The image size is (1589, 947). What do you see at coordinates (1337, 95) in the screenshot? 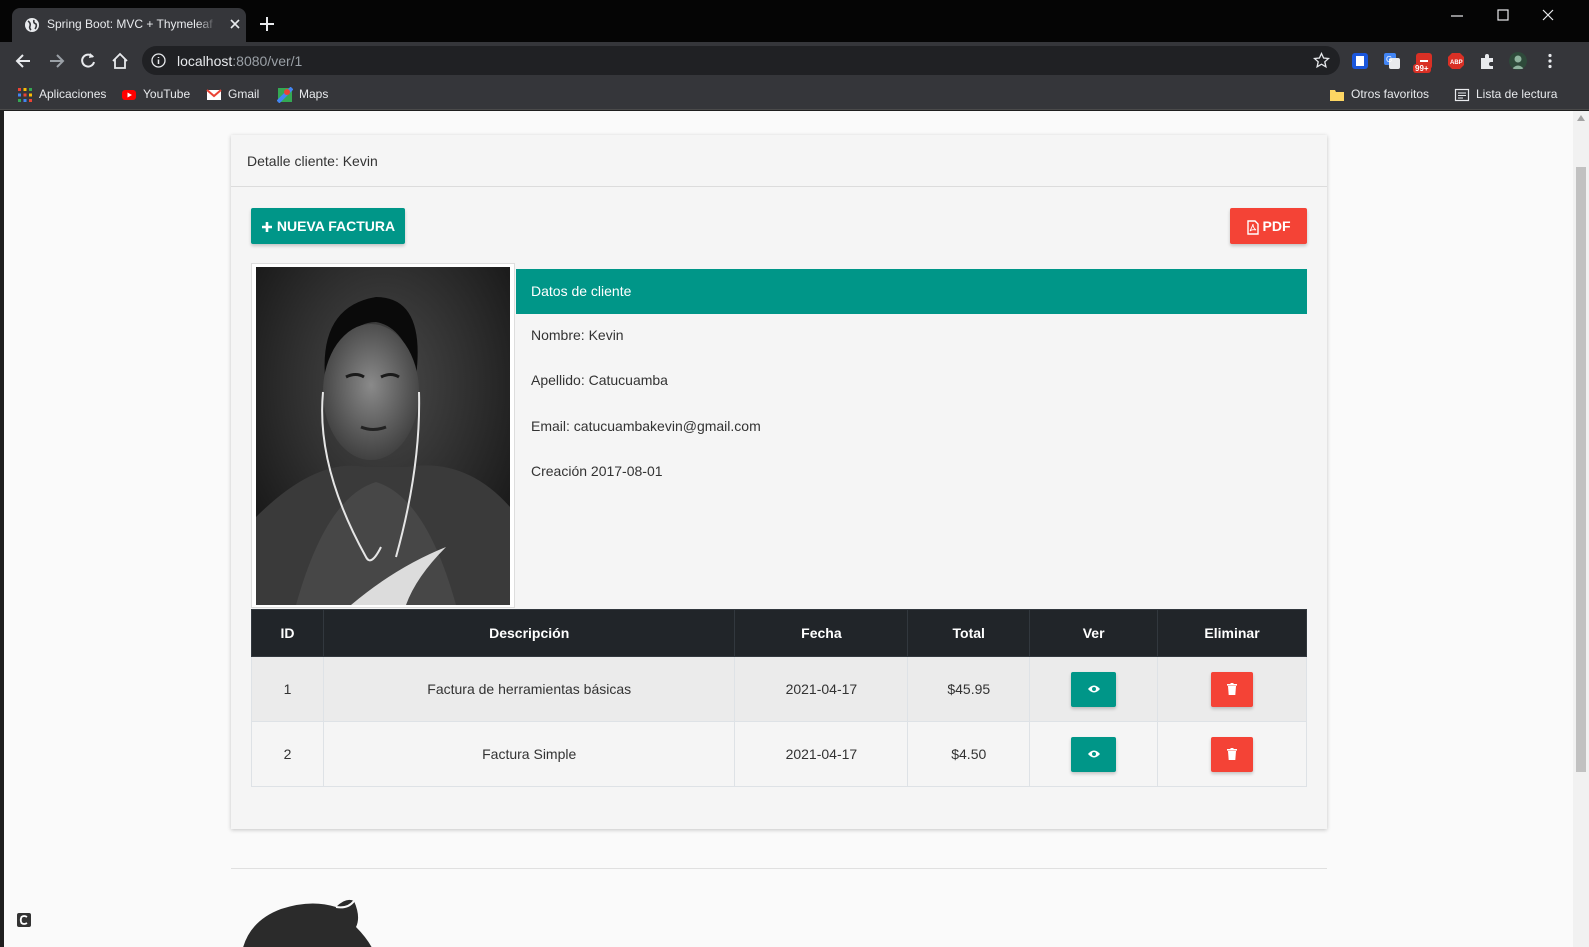
I see `folder-icon` at bounding box center [1337, 95].